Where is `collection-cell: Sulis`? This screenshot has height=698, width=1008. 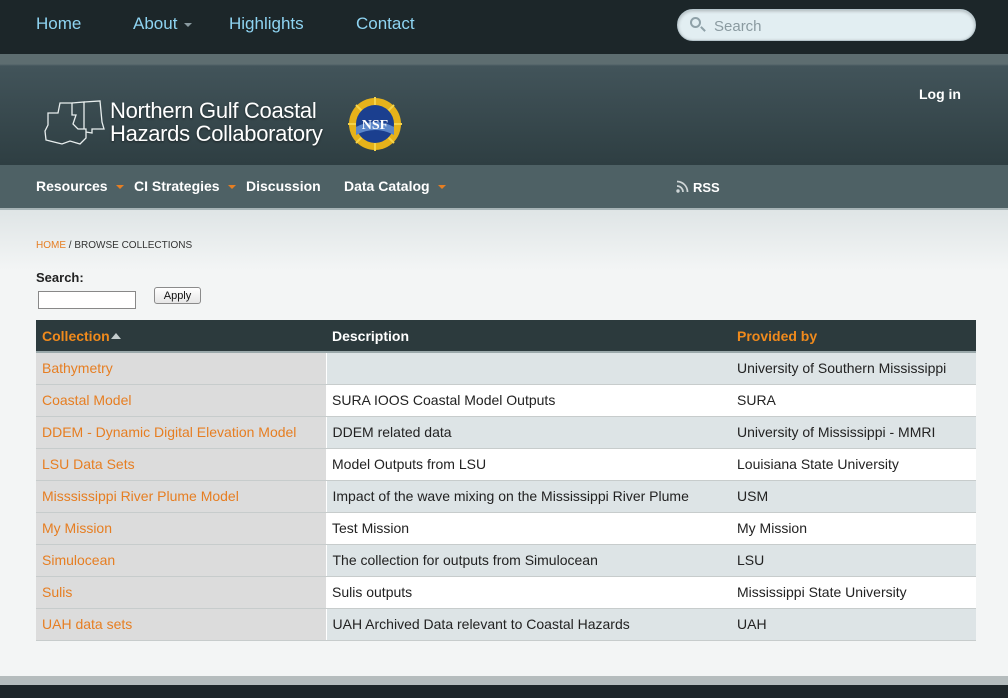
collection-cell: Sulis is located at coordinates (181, 592).